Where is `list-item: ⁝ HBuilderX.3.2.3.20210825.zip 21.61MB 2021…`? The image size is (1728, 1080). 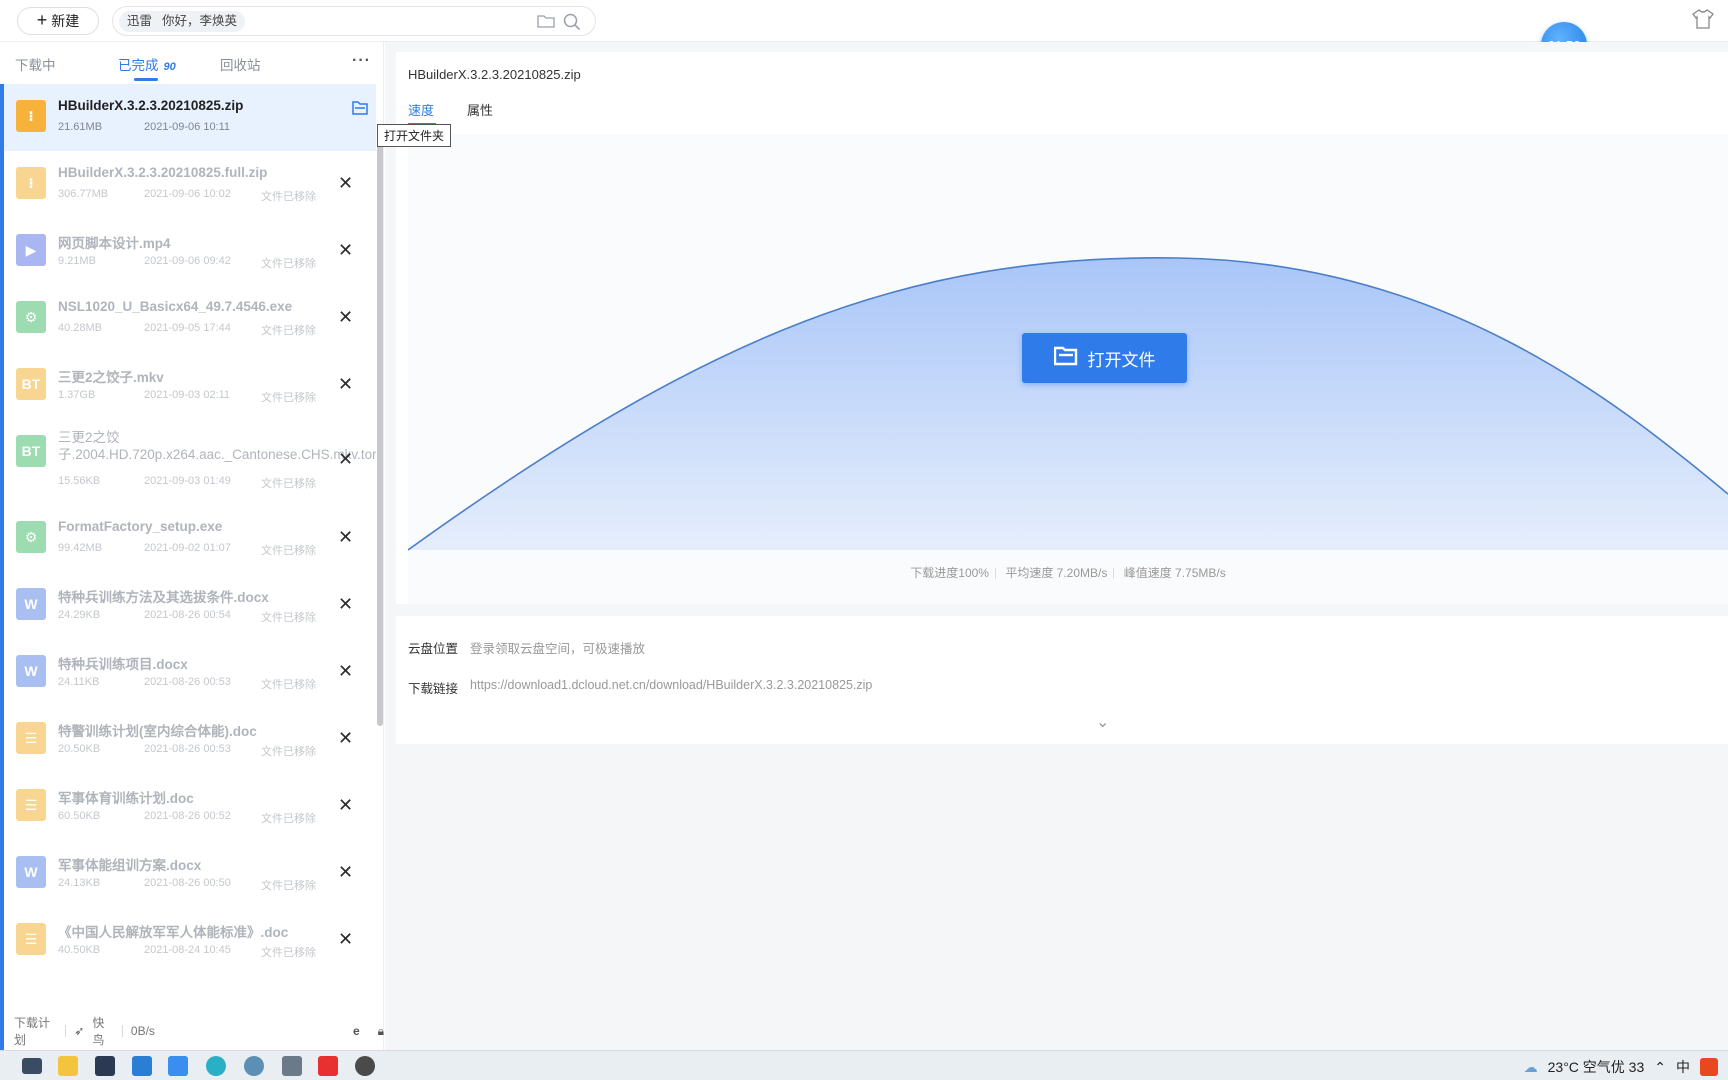 list-item: ⁝ HBuilderX.3.2.3.20210825.zip 21.61MB 2021… is located at coordinates (190, 117).